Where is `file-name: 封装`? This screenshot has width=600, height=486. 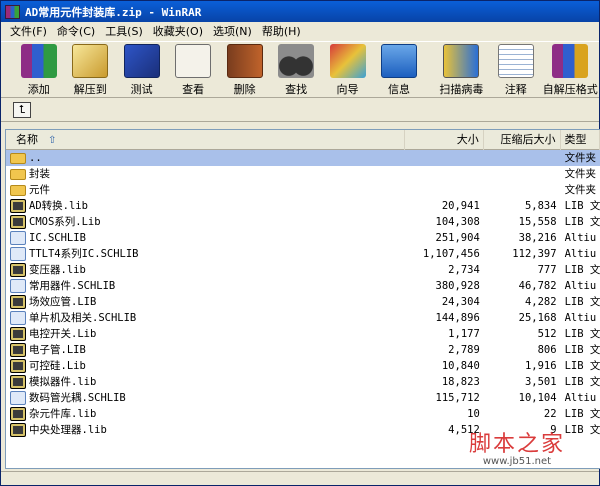 file-name: 封装 is located at coordinates (39, 174).